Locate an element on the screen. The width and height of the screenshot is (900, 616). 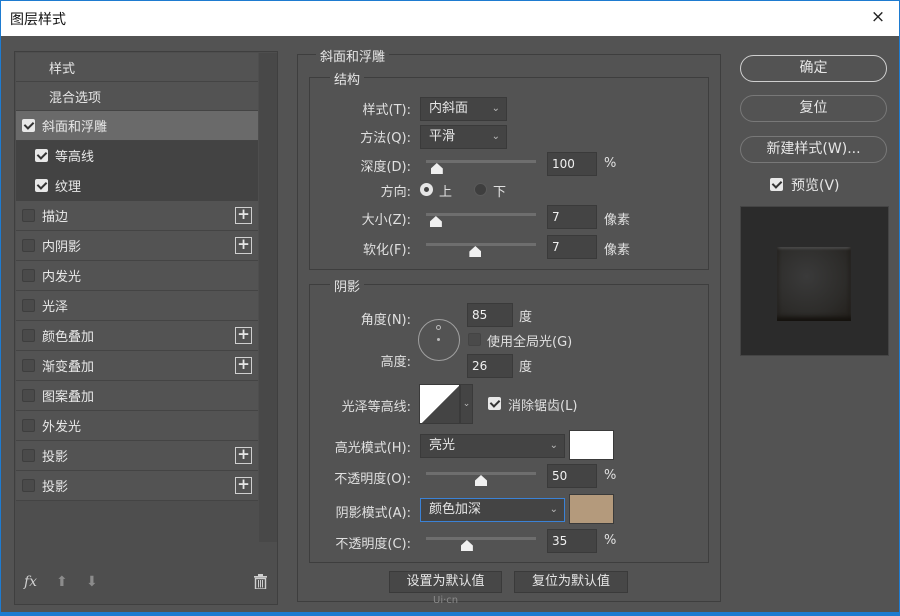
move-up-icon: ⬆ is located at coordinates (63, 582).